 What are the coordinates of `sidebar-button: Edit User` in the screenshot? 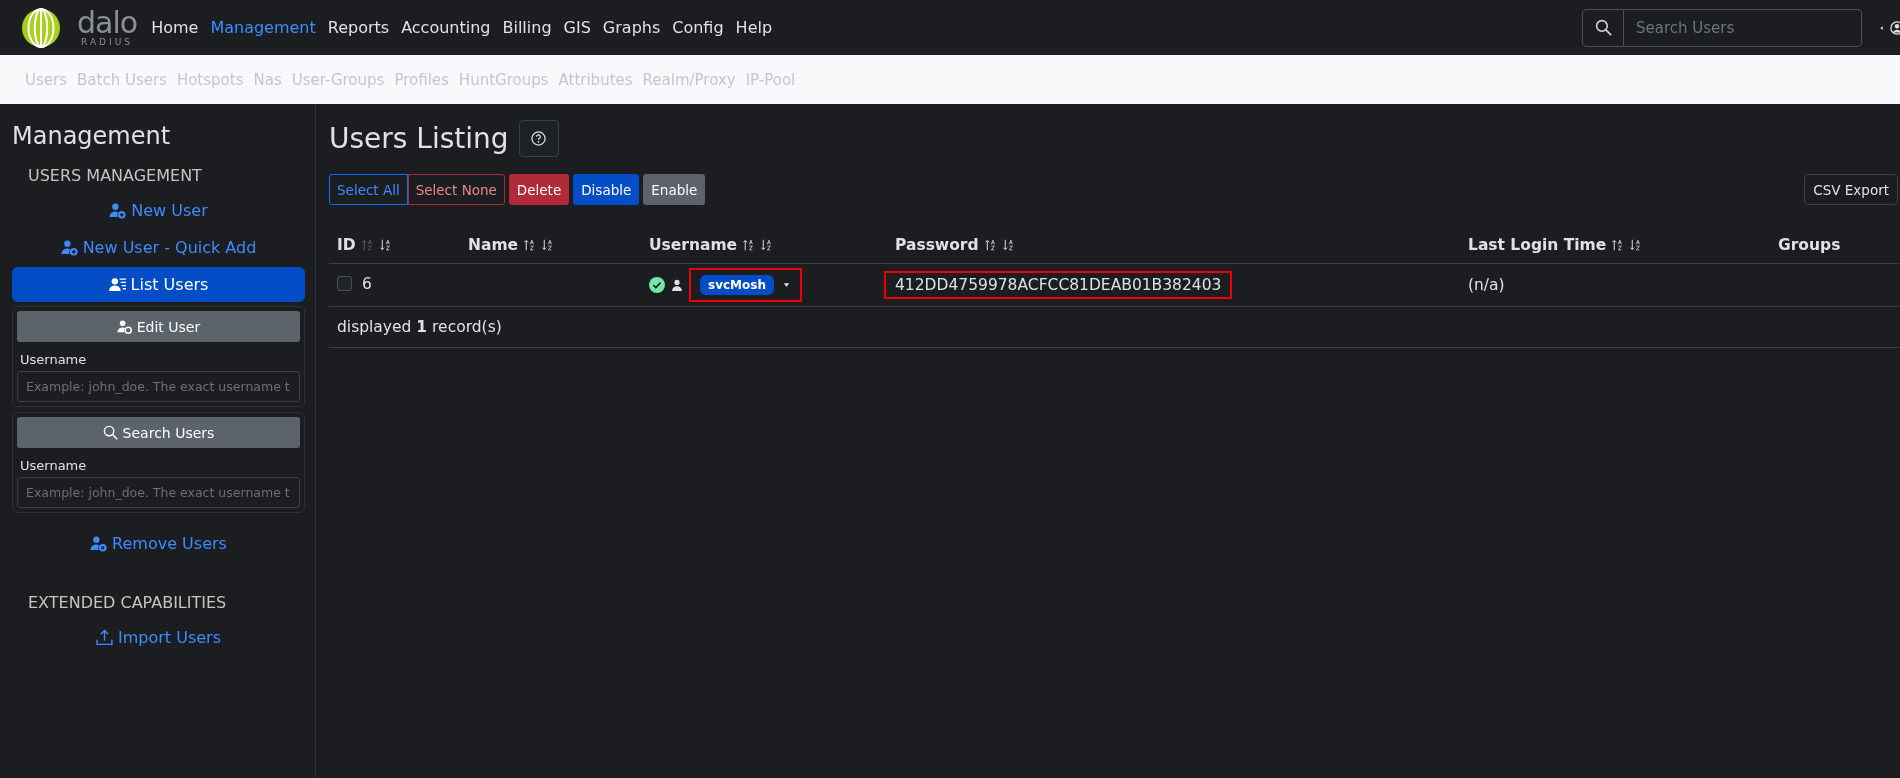 It's located at (158, 326).